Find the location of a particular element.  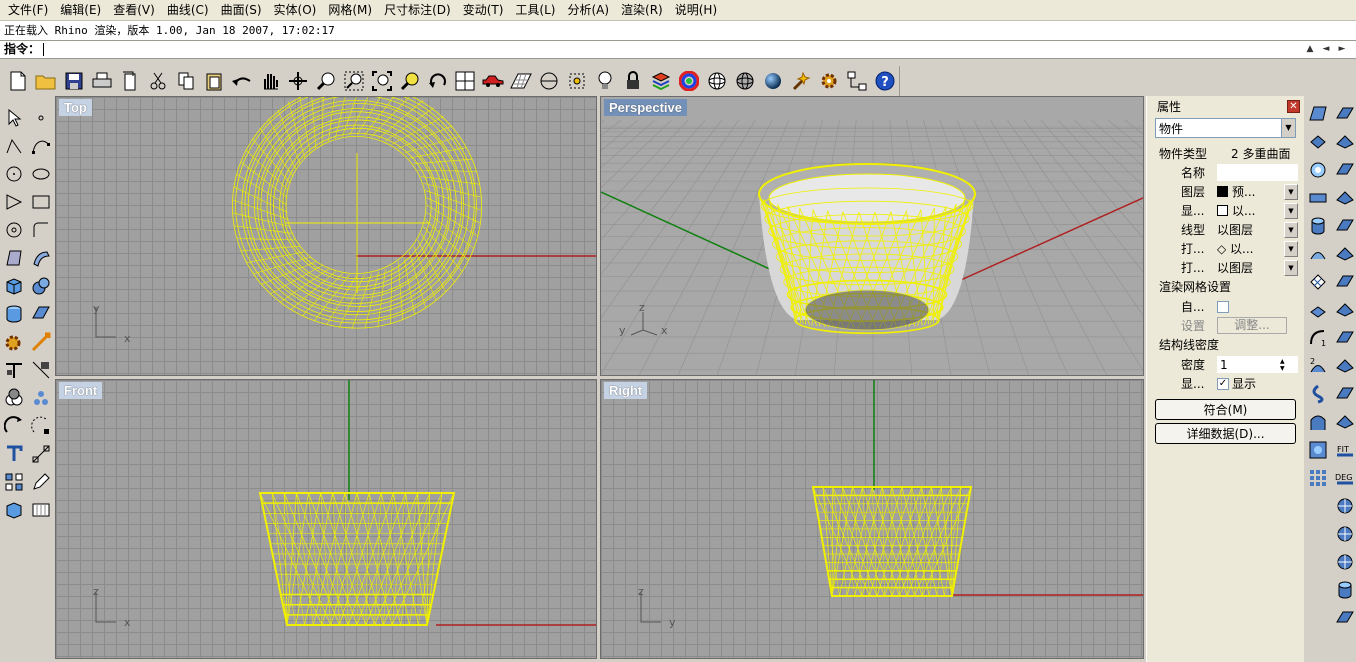

cage-icon is located at coordinates (1318, 422).